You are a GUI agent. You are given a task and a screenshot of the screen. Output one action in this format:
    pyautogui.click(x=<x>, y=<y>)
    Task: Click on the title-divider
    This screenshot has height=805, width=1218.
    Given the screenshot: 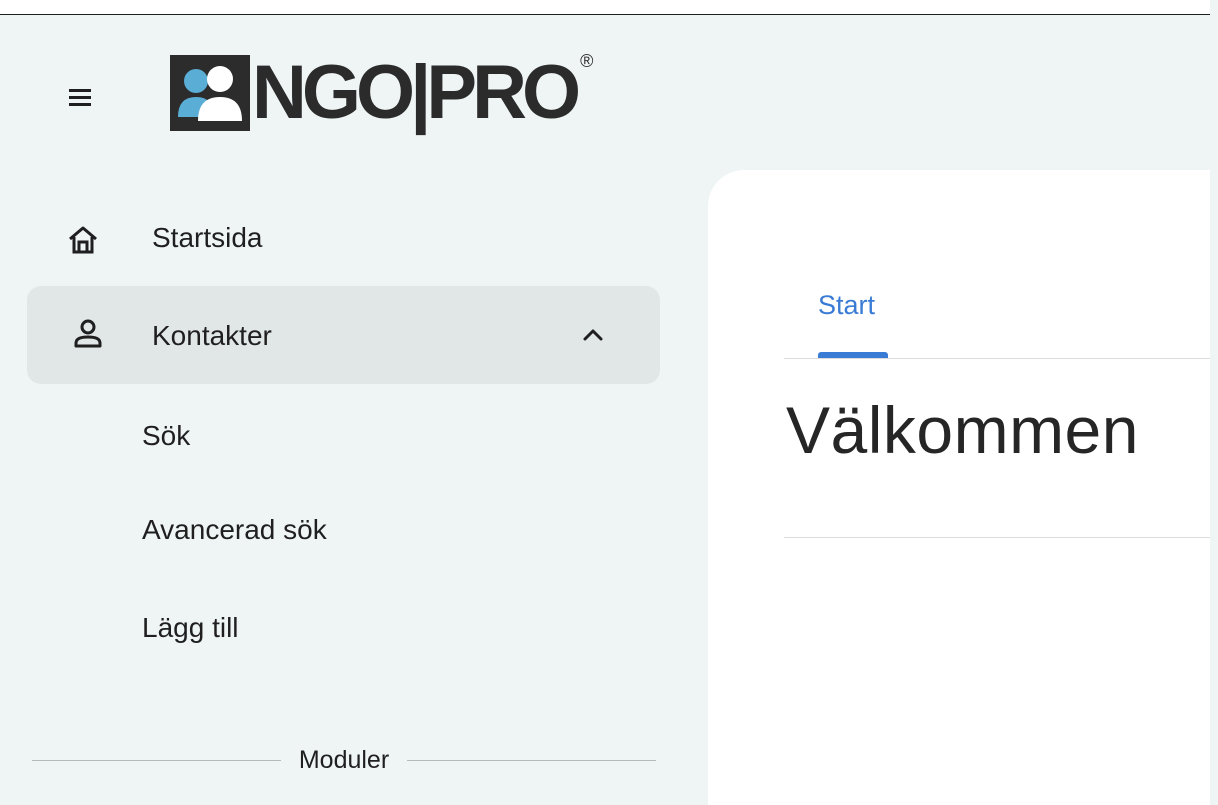 What is the action you would take?
    pyautogui.click(x=997, y=537)
    